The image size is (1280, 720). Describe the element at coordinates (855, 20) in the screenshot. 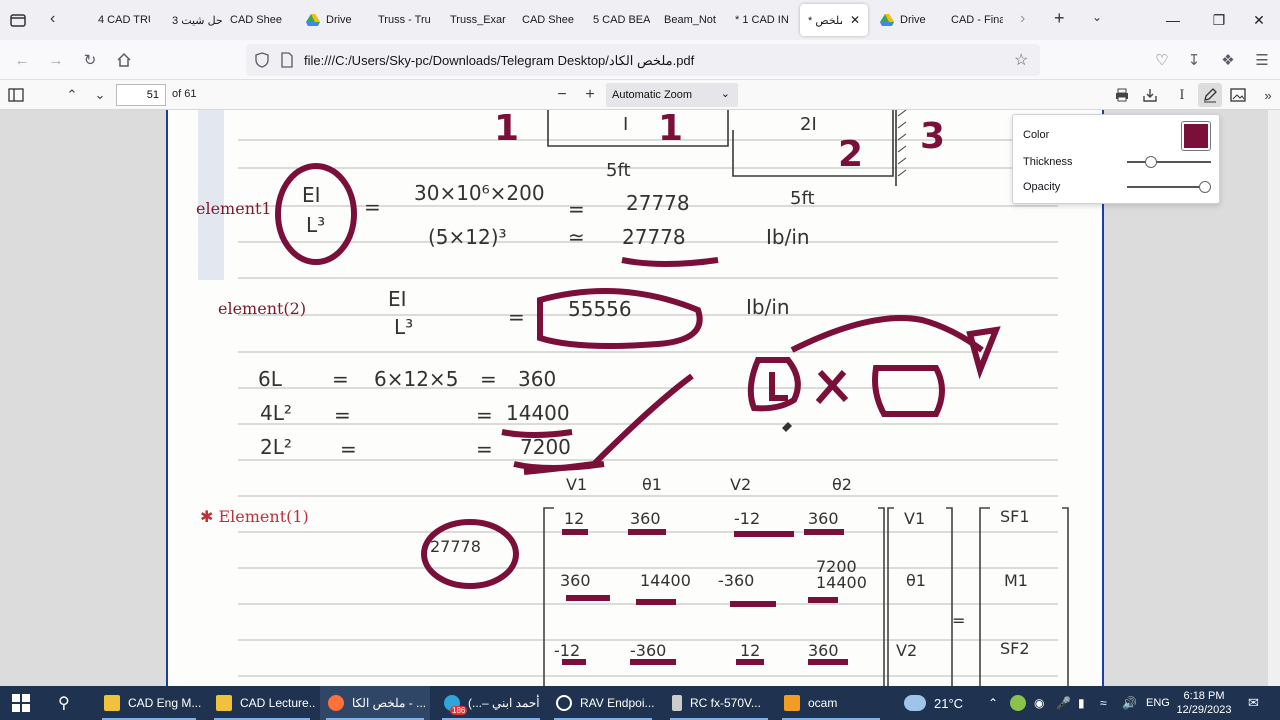

I see `close-tab-icon: ✕` at that location.